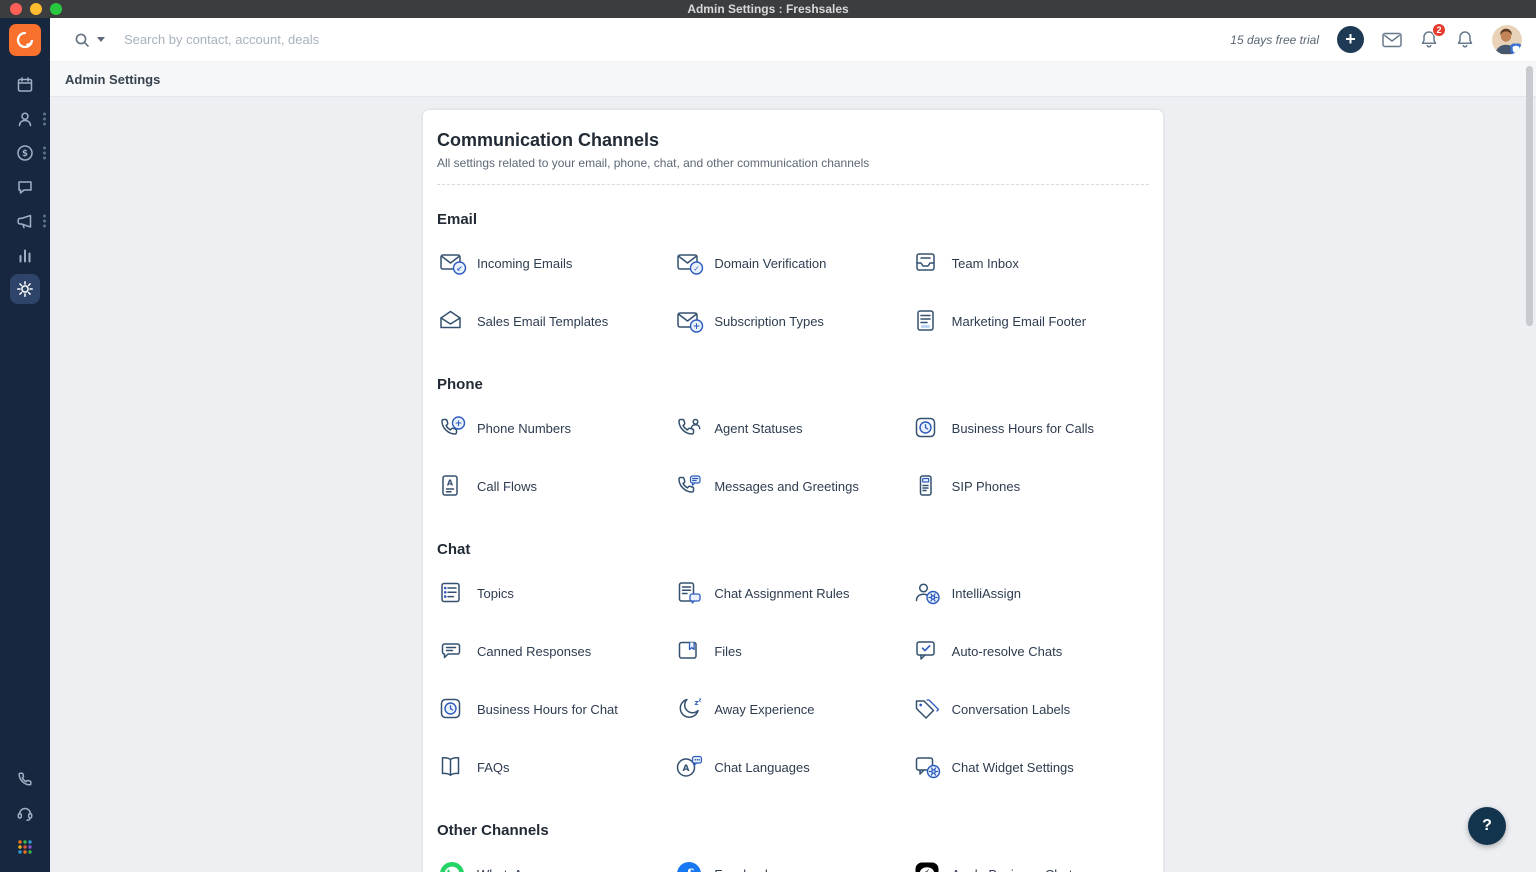 The height and width of the screenshot is (872, 1536). Describe the element at coordinates (25, 221) in the screenshot. I see `sidebar-item-campaigns` at that location.